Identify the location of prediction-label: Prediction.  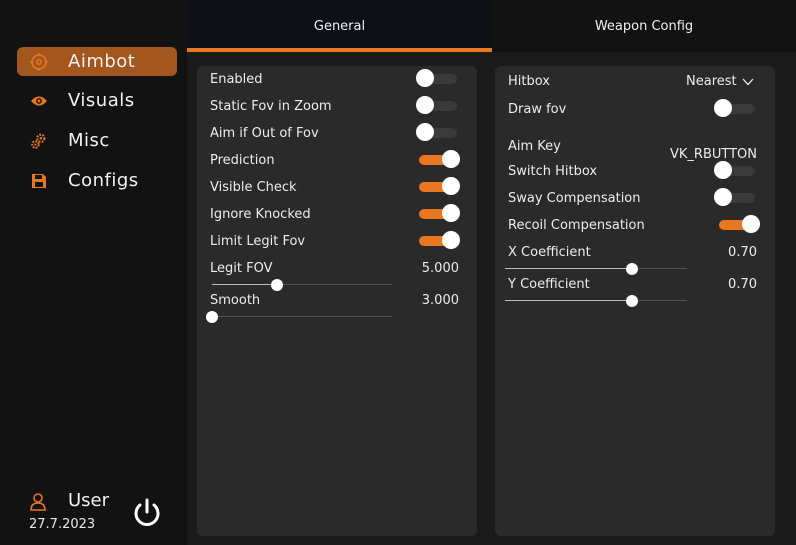
(242, 160).